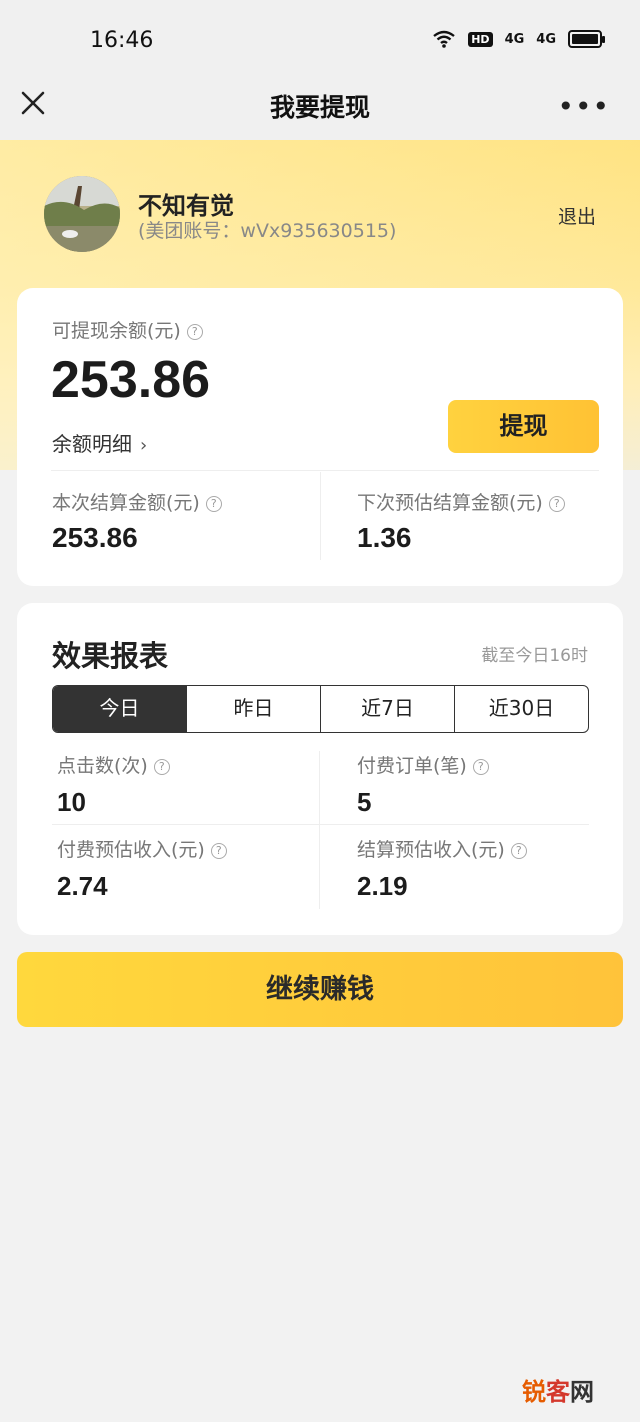  I want to click on paid-orders-label: 付费订单(笔)?, so click(423, 764).